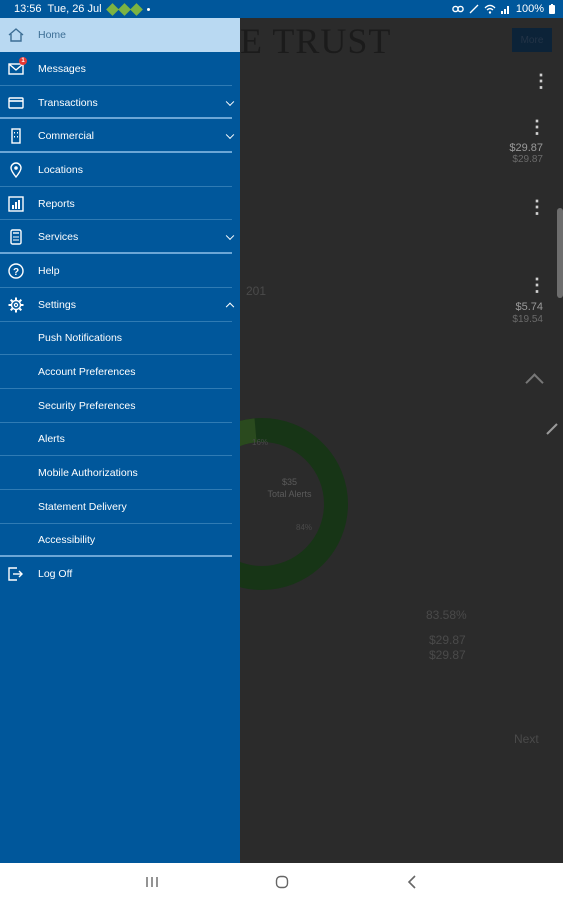 Image resolution: width=563 pixels, height=900 pixels. Describe the element at coordinates (57, 304) in the screenshot. I see `menu-item-label: Settings` at that location.